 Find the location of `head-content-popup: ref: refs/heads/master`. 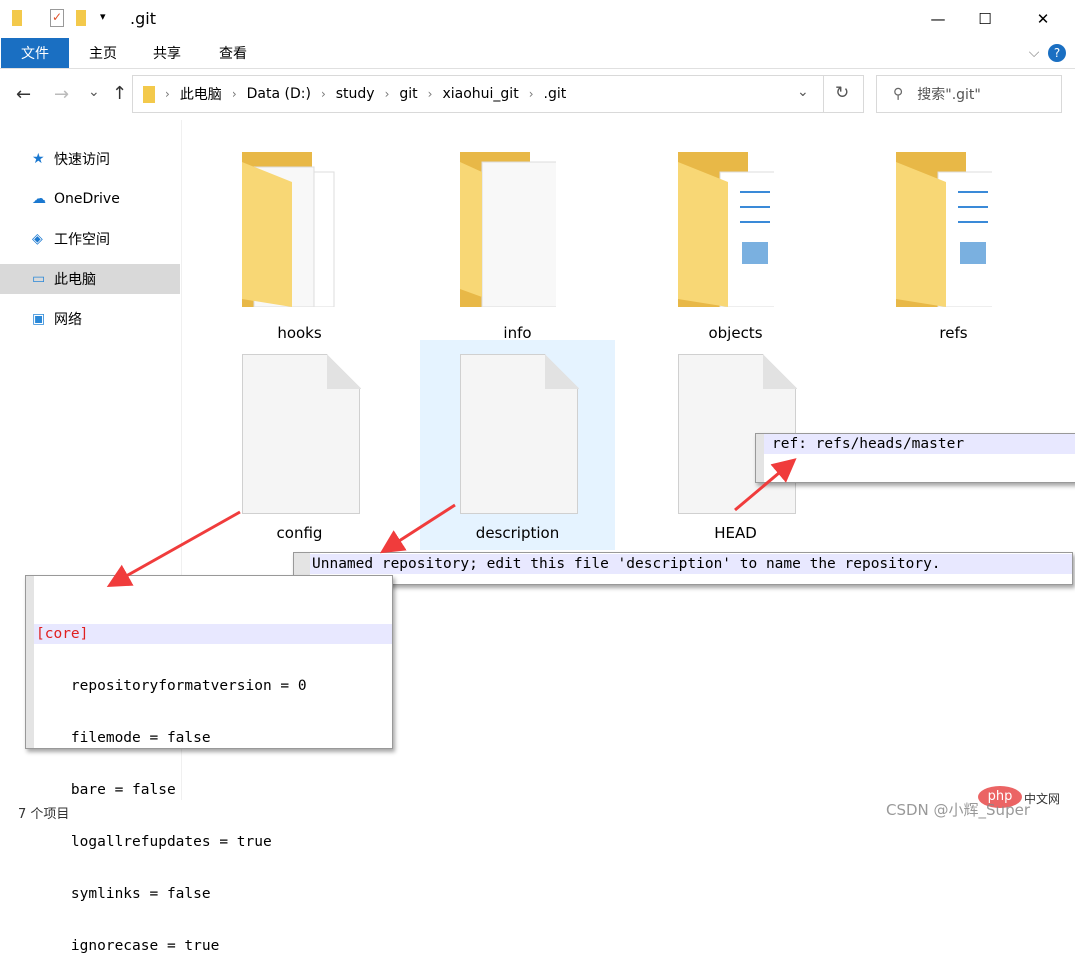

head-content-popup: ref: refs/heads/master is located at coordinates (915, 458).